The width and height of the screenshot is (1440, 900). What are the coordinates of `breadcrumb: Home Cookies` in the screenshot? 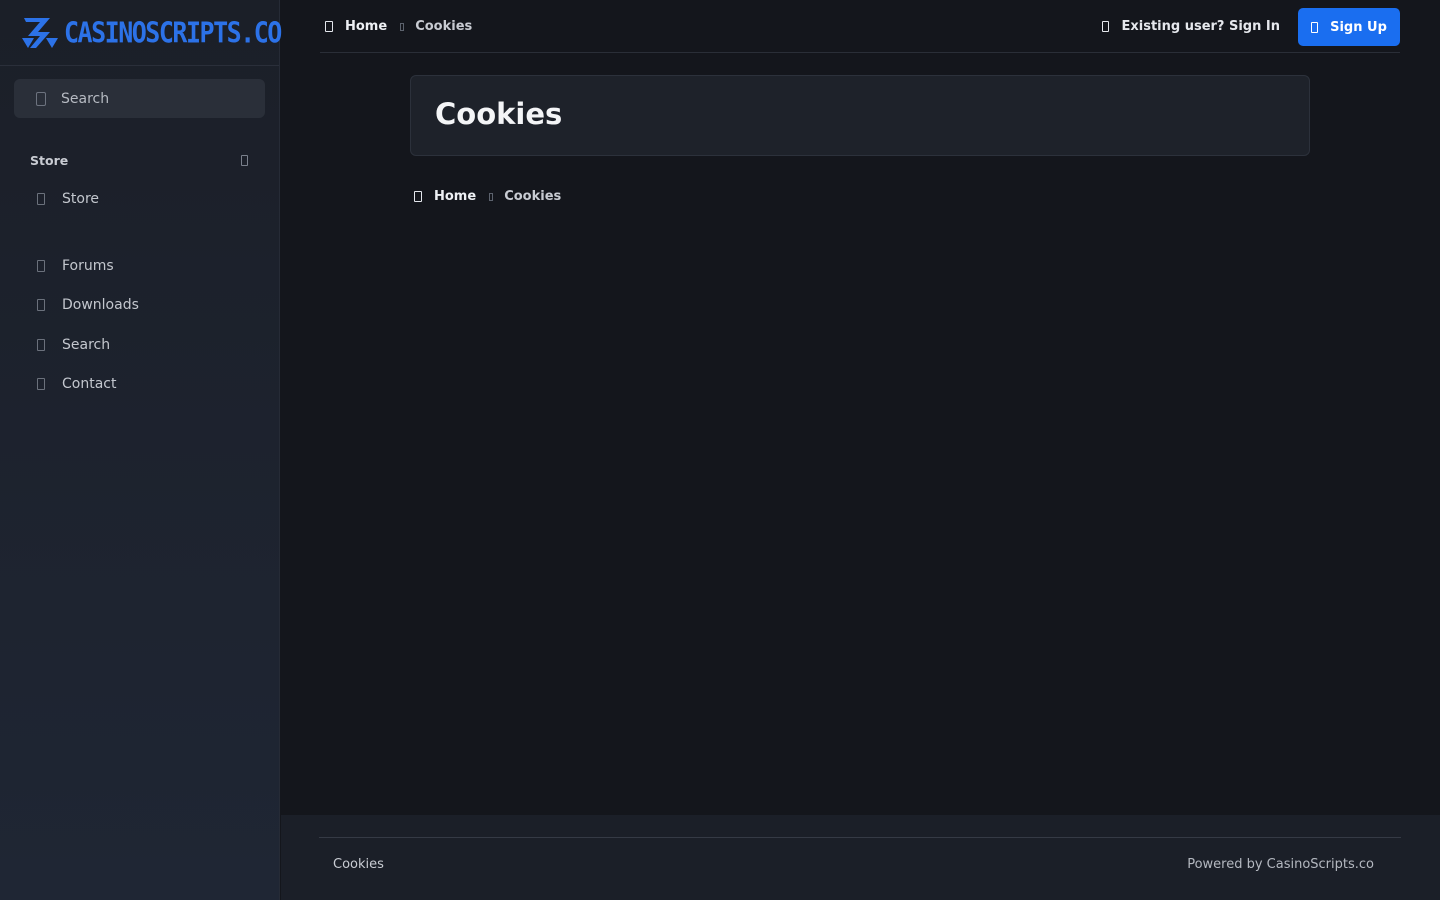 It's located at (398, 26).